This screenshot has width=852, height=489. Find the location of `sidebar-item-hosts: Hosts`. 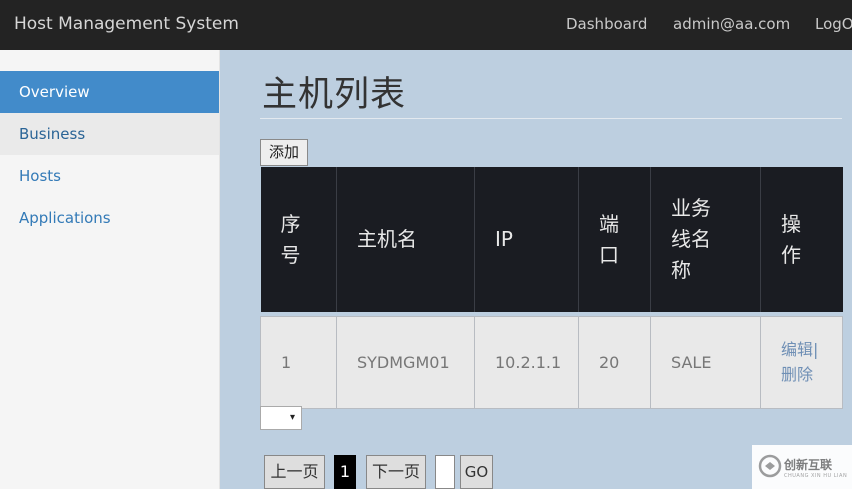

sidebar-item-hosts: Hosts is located at coordinates (109, 176).